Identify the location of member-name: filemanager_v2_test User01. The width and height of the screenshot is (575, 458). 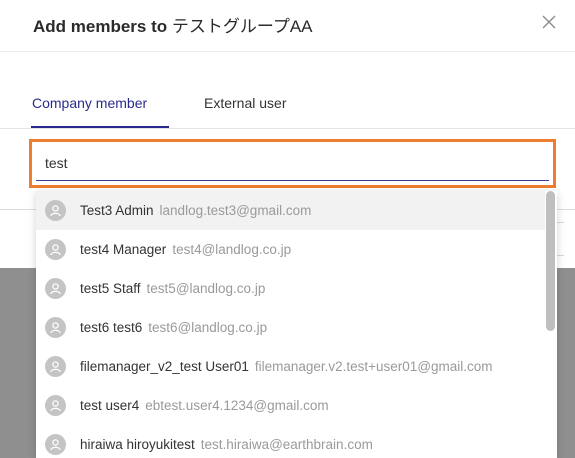
(164, 366).